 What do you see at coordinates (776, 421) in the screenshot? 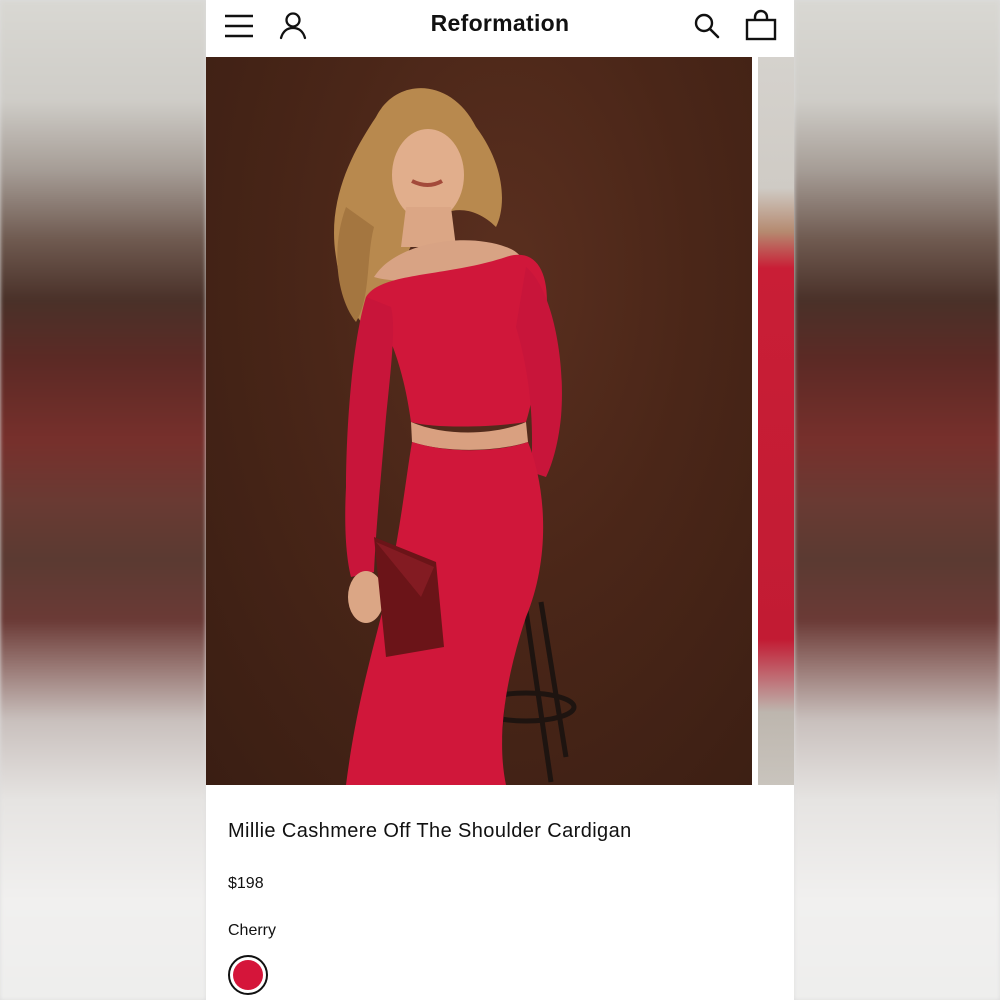
I see `product-image-next-peek` at bounding box center [776, 421].